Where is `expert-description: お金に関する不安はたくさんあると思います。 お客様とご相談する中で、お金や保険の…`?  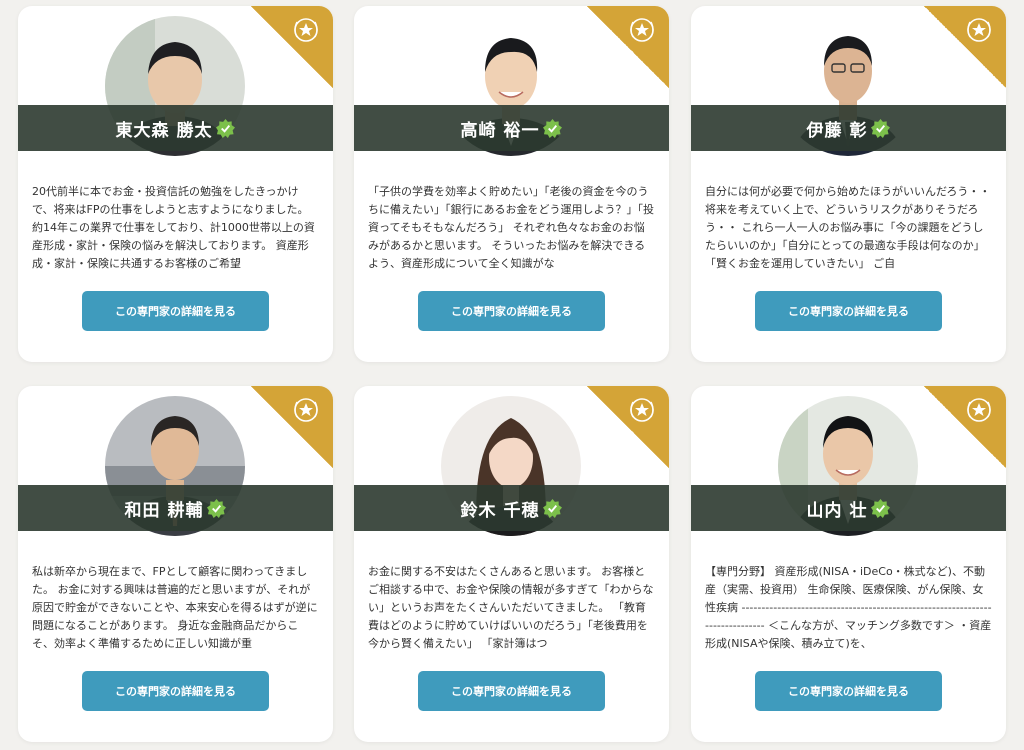
expert-description: お金に関する不安はたくさんあると思います。 お客様とご相談する中で、お金や保険の… is located at coordinates (511, 607).